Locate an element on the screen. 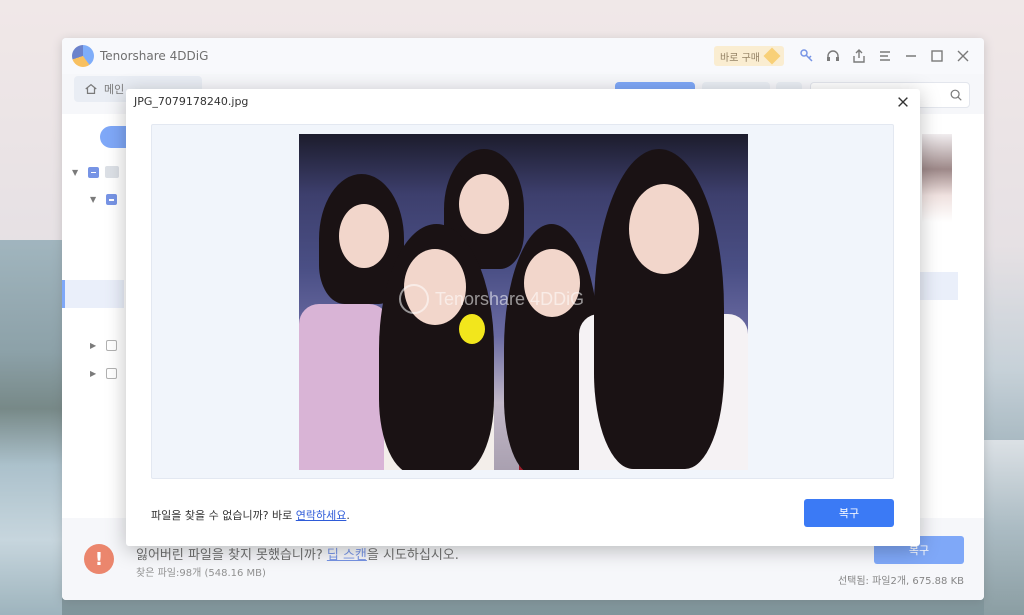  dialog-recover-button: 복구 is located at coordinates (849, 513).